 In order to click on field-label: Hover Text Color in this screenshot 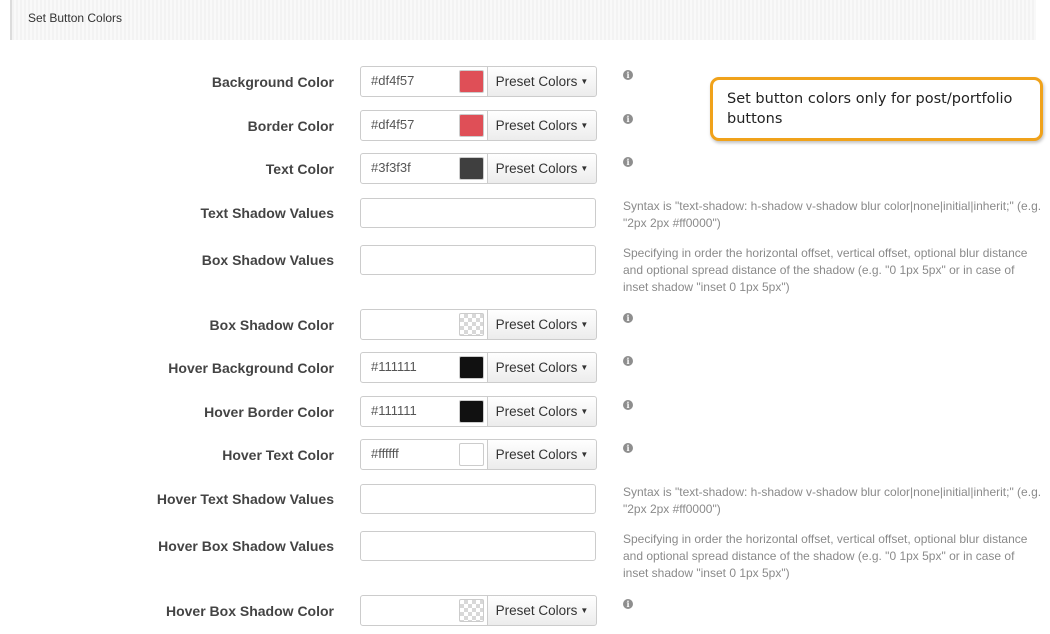, I will do `click(278, 455)`.